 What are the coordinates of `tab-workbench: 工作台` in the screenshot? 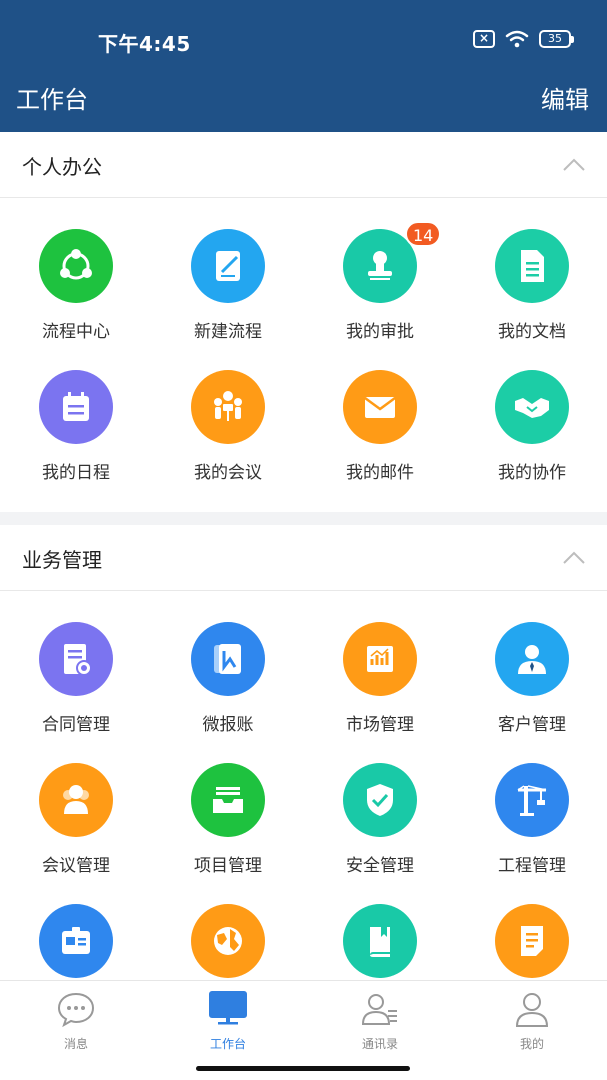 It's located at (228, 1024).